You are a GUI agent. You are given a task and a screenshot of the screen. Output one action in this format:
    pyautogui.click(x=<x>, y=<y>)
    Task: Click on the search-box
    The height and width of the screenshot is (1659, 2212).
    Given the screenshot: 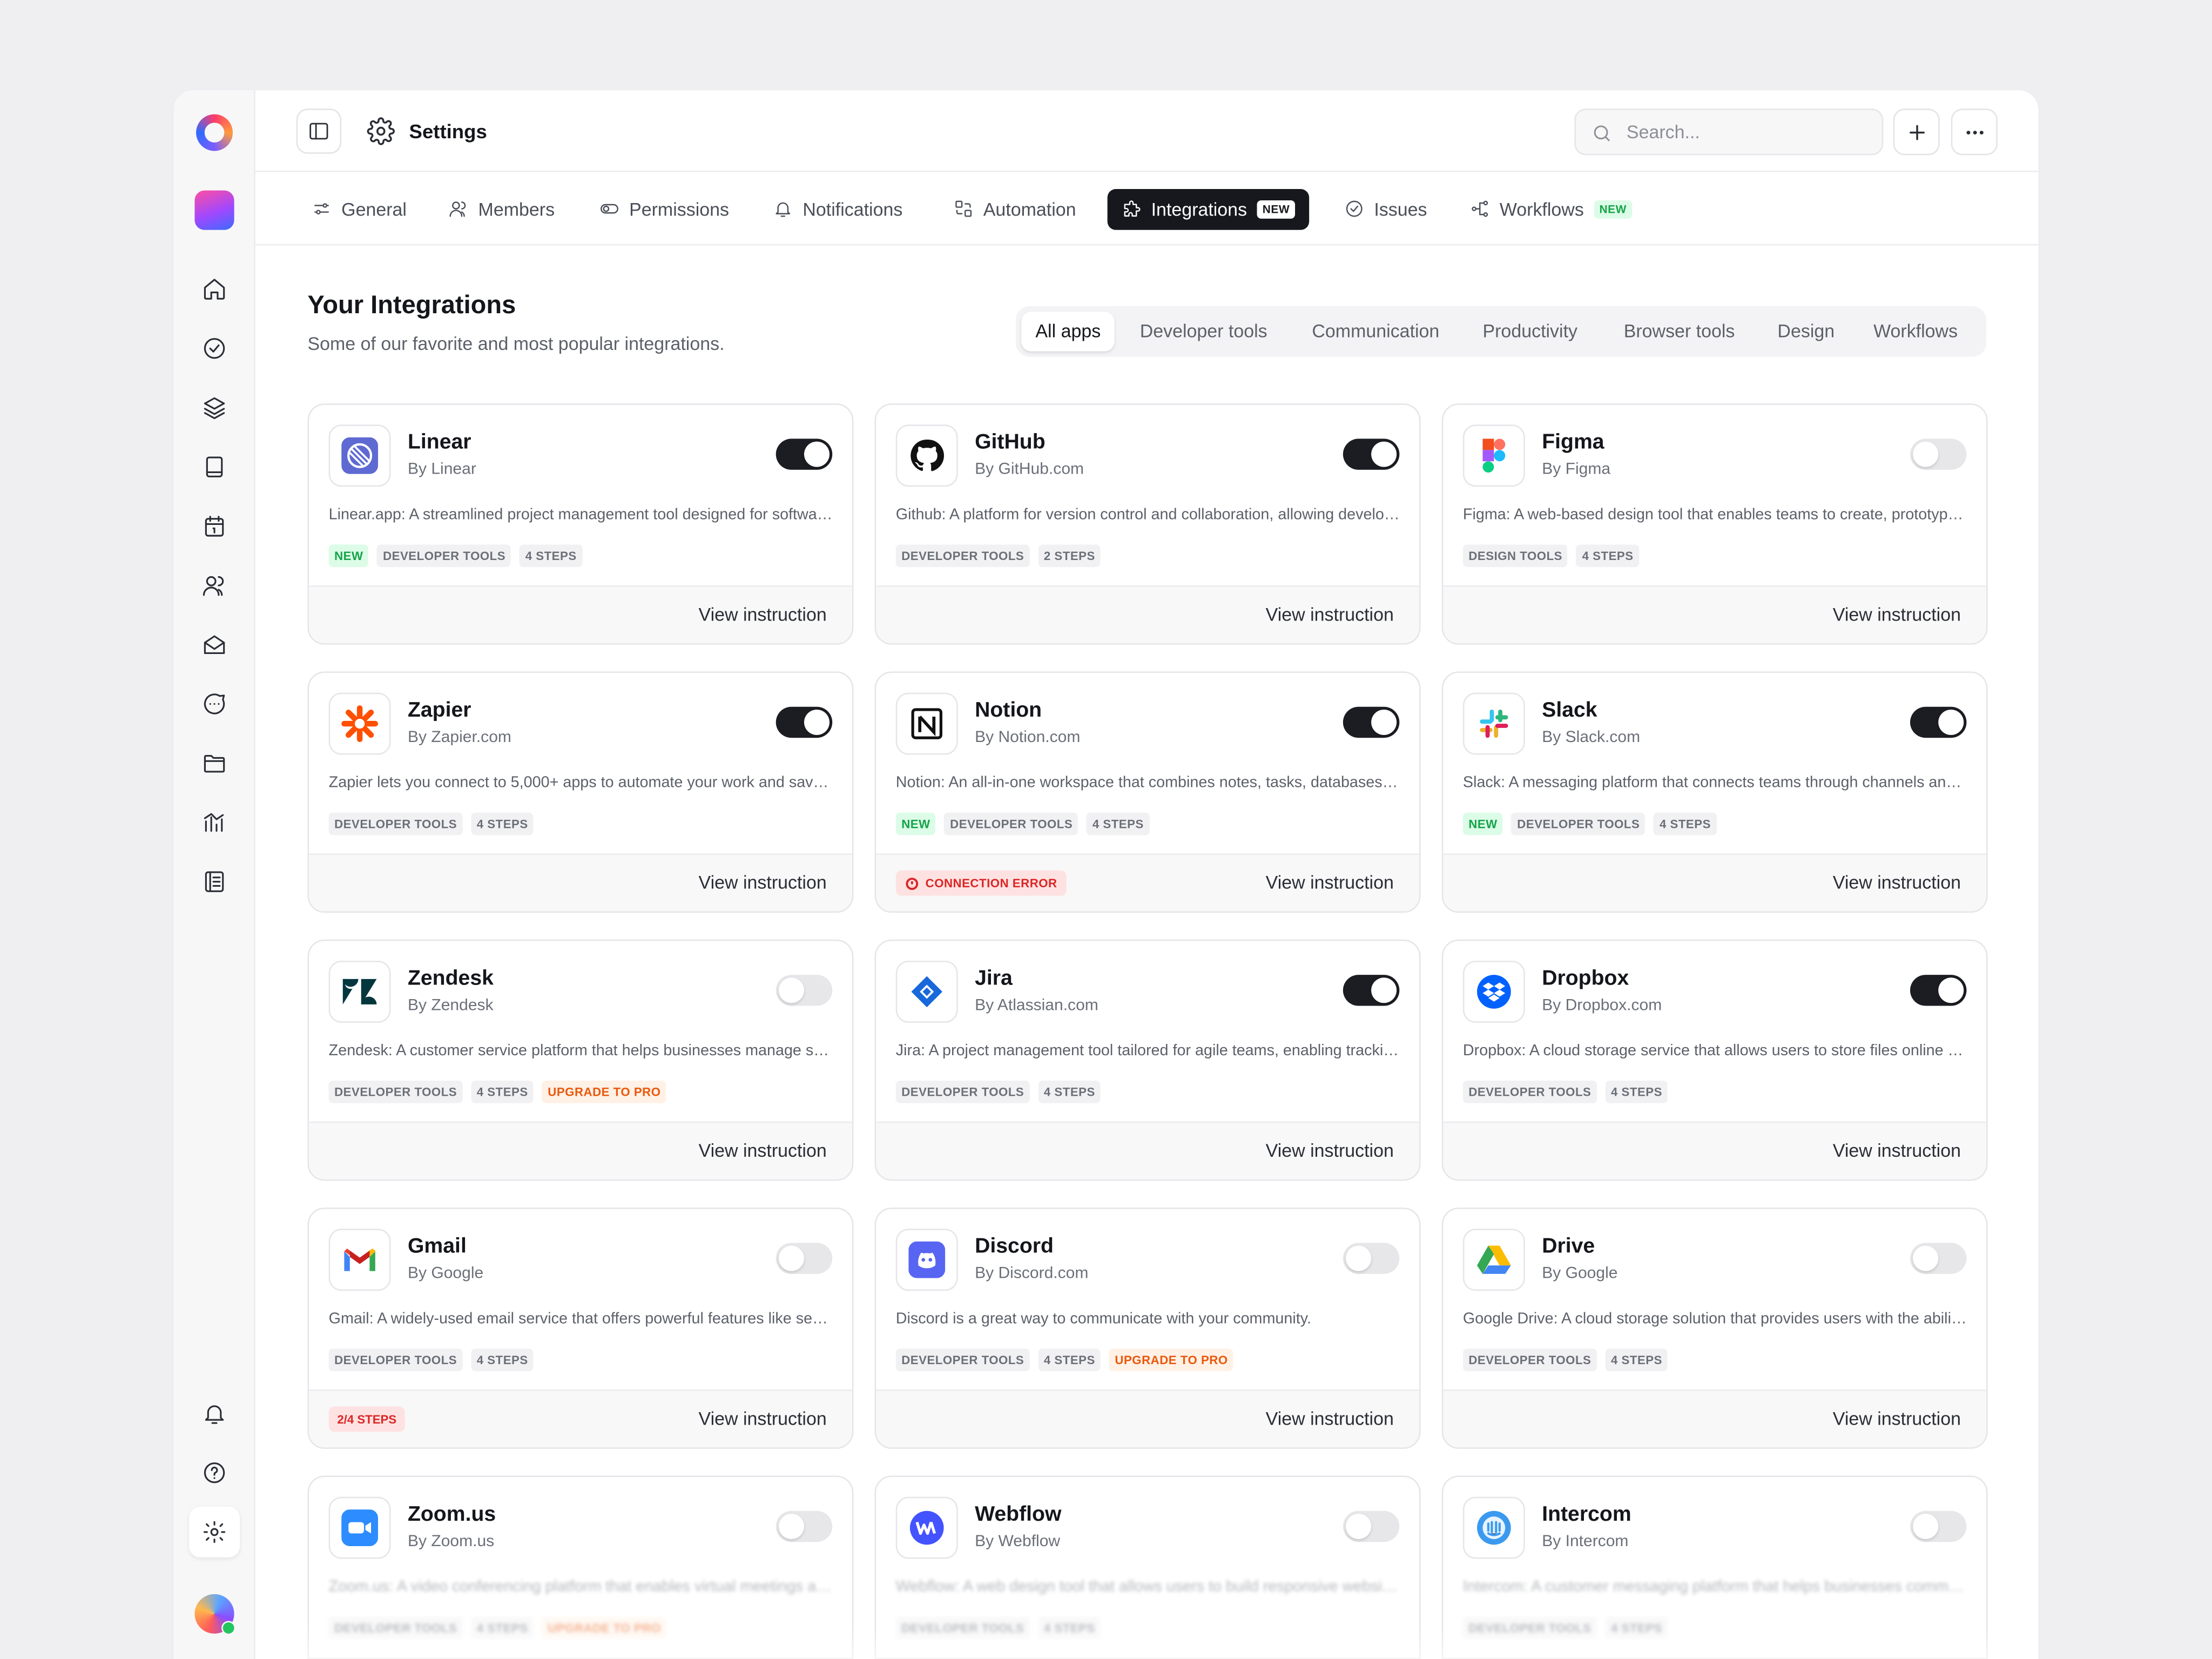 What is the action you would take?
    pyautogui.click(x=1729, y=132)
    